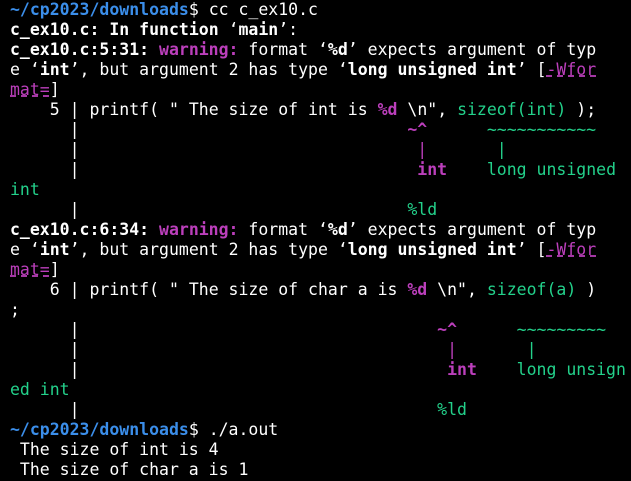 The height and width of the screenshot is (481, 631). I want to click on type-annotation-line: | int long unsign, so click(318, 369).